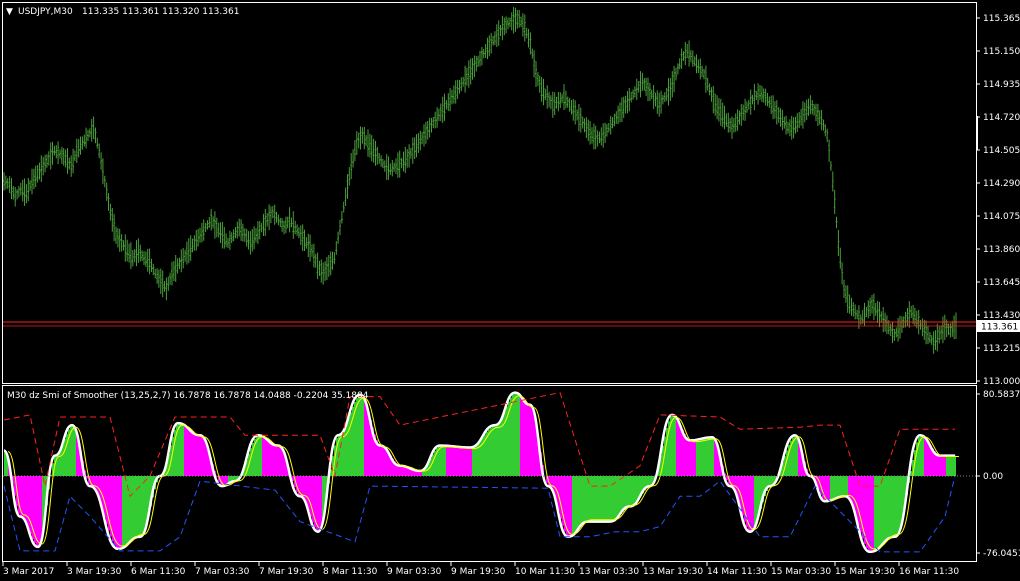 Image resolution: width=1020 pixels, height=581 pixels. I want to click on time-tick-label: 15 Mar 19:30, so click(865, 572).